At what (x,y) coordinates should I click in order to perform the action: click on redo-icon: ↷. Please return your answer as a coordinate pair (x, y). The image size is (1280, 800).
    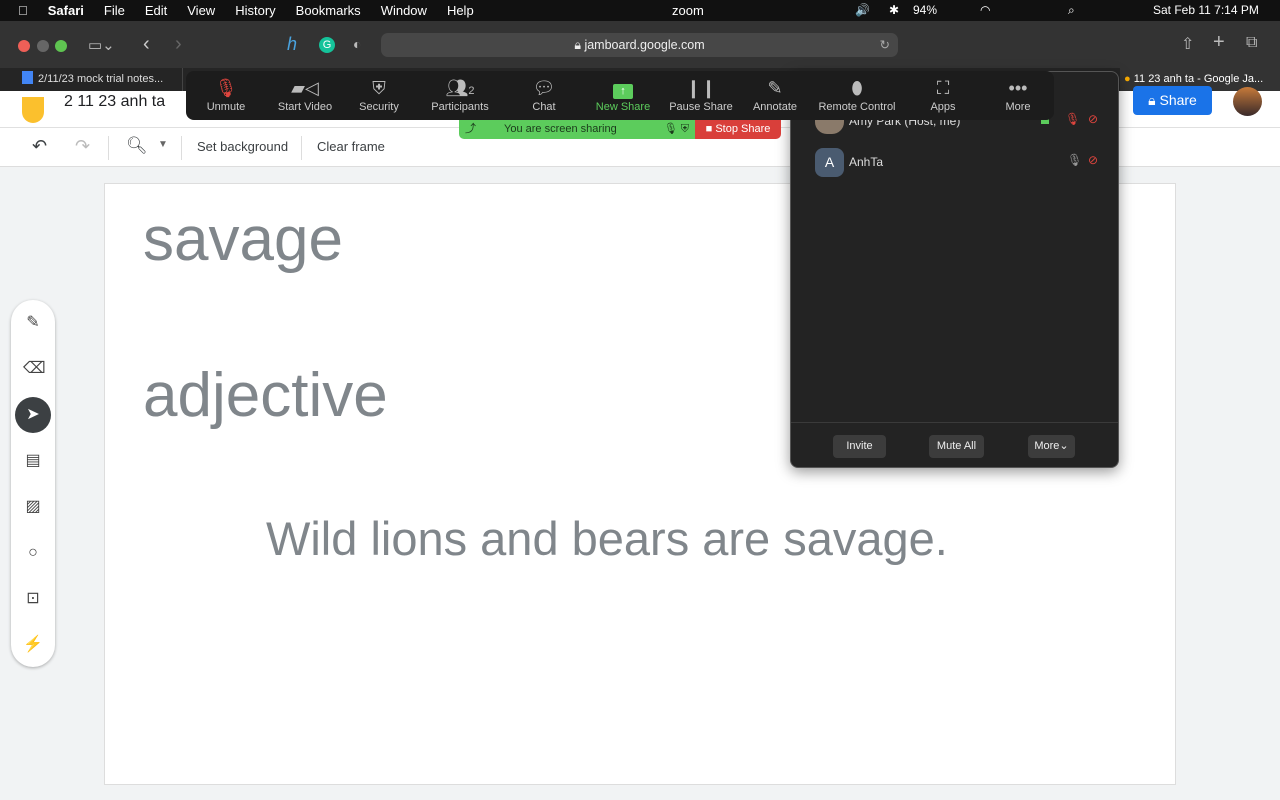
    Looking at the image, I should click on (82, 146).